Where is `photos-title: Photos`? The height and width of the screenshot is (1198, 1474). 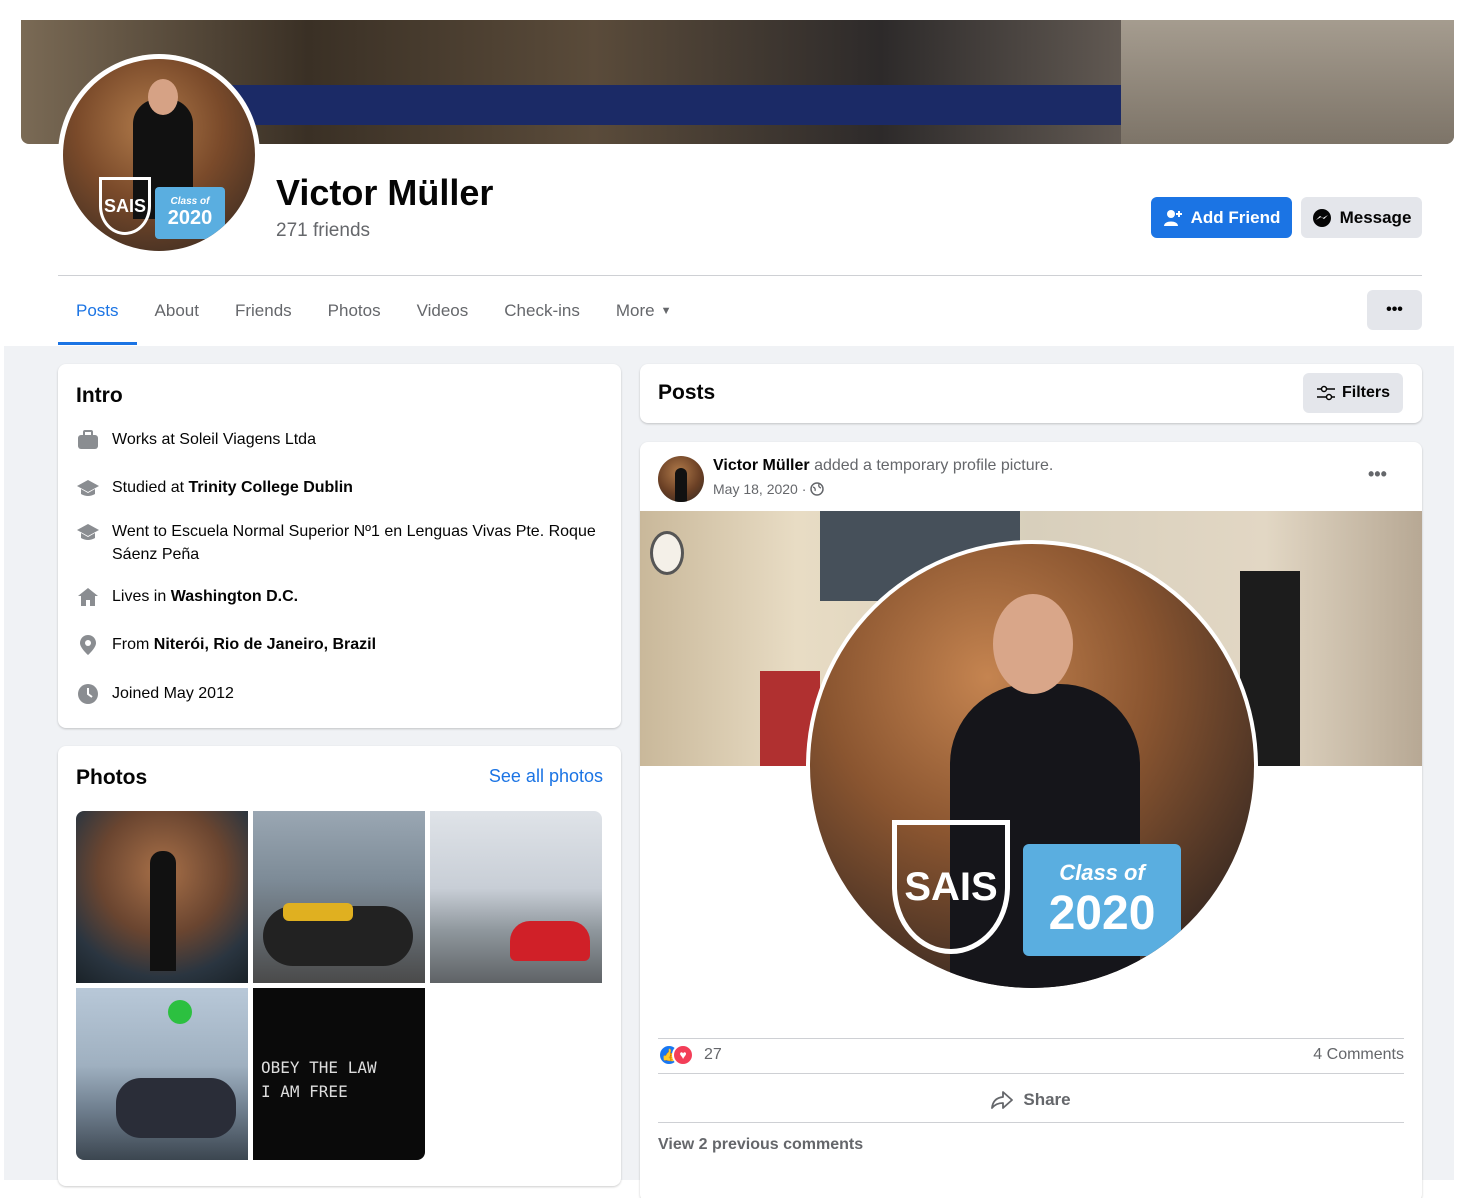 photos-title: Photos is located at coordinates (112, 777).